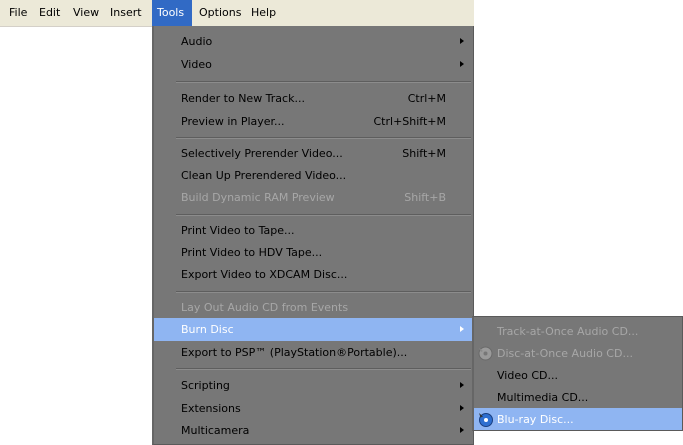 The height and width of the screenshot is (445, 683). Describe the element at coordinates (263, 13) in the screenshot. I see `menu-help: Help` at that location.